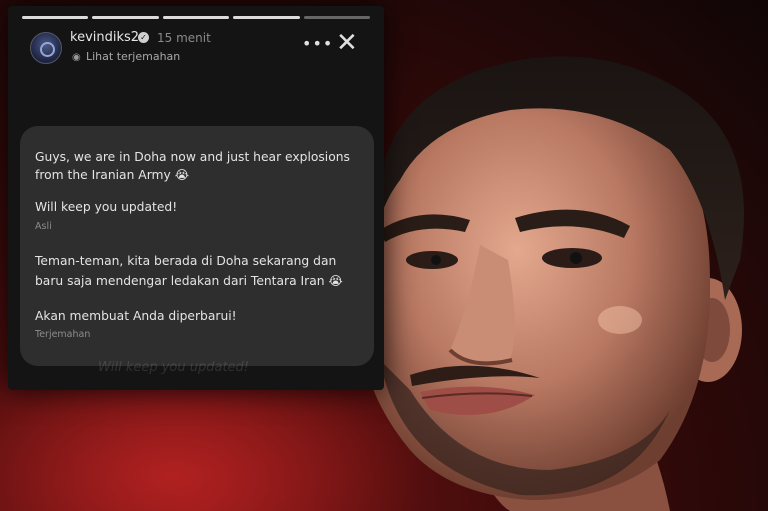 This screenshot has height=511, width=768. I want to click on globe-icon: ◉, so click(76, 57).